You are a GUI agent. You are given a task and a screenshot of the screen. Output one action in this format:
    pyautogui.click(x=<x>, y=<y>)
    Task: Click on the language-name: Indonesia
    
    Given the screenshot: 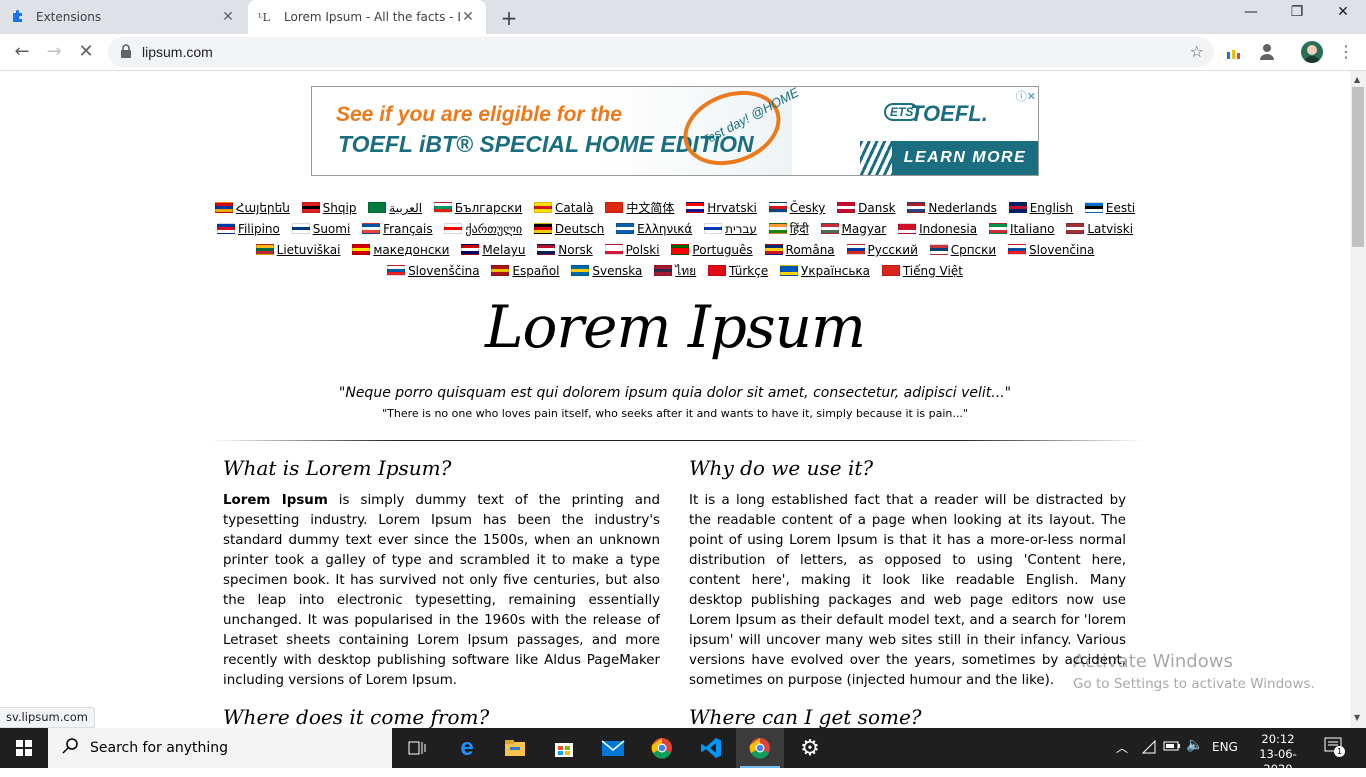 What is the action you would take?
    pyautogui.click(x=948, y=229)
    